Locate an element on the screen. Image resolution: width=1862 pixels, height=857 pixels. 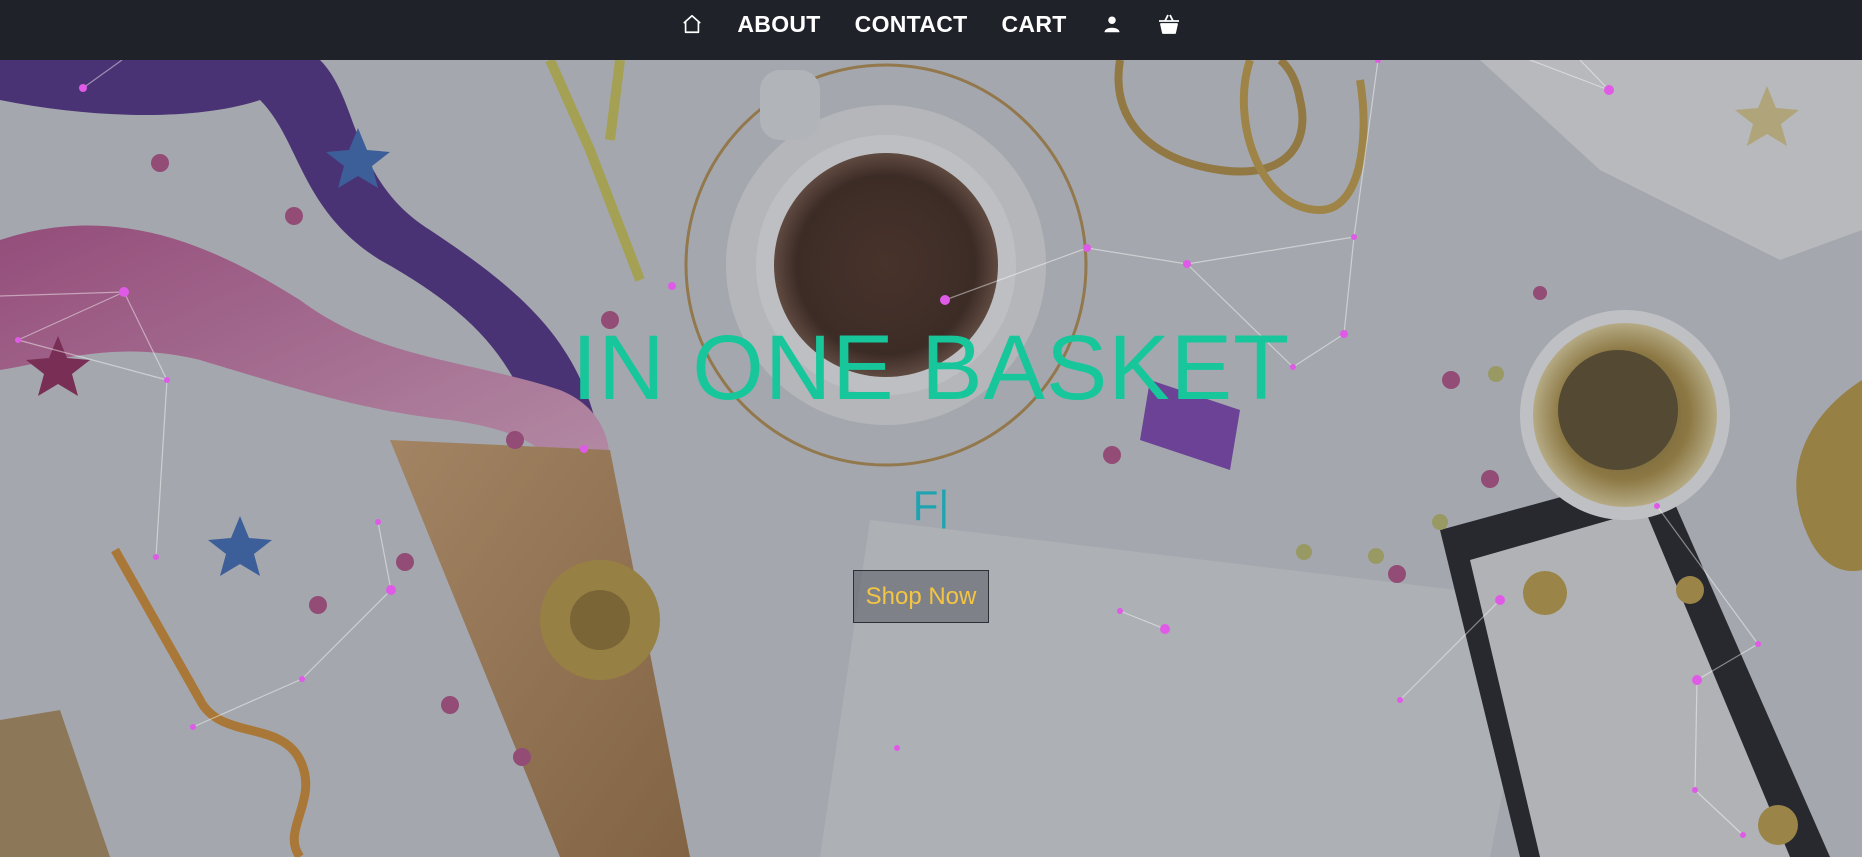
shop-now-button: Shop Now is located at coordinates (921, 596).